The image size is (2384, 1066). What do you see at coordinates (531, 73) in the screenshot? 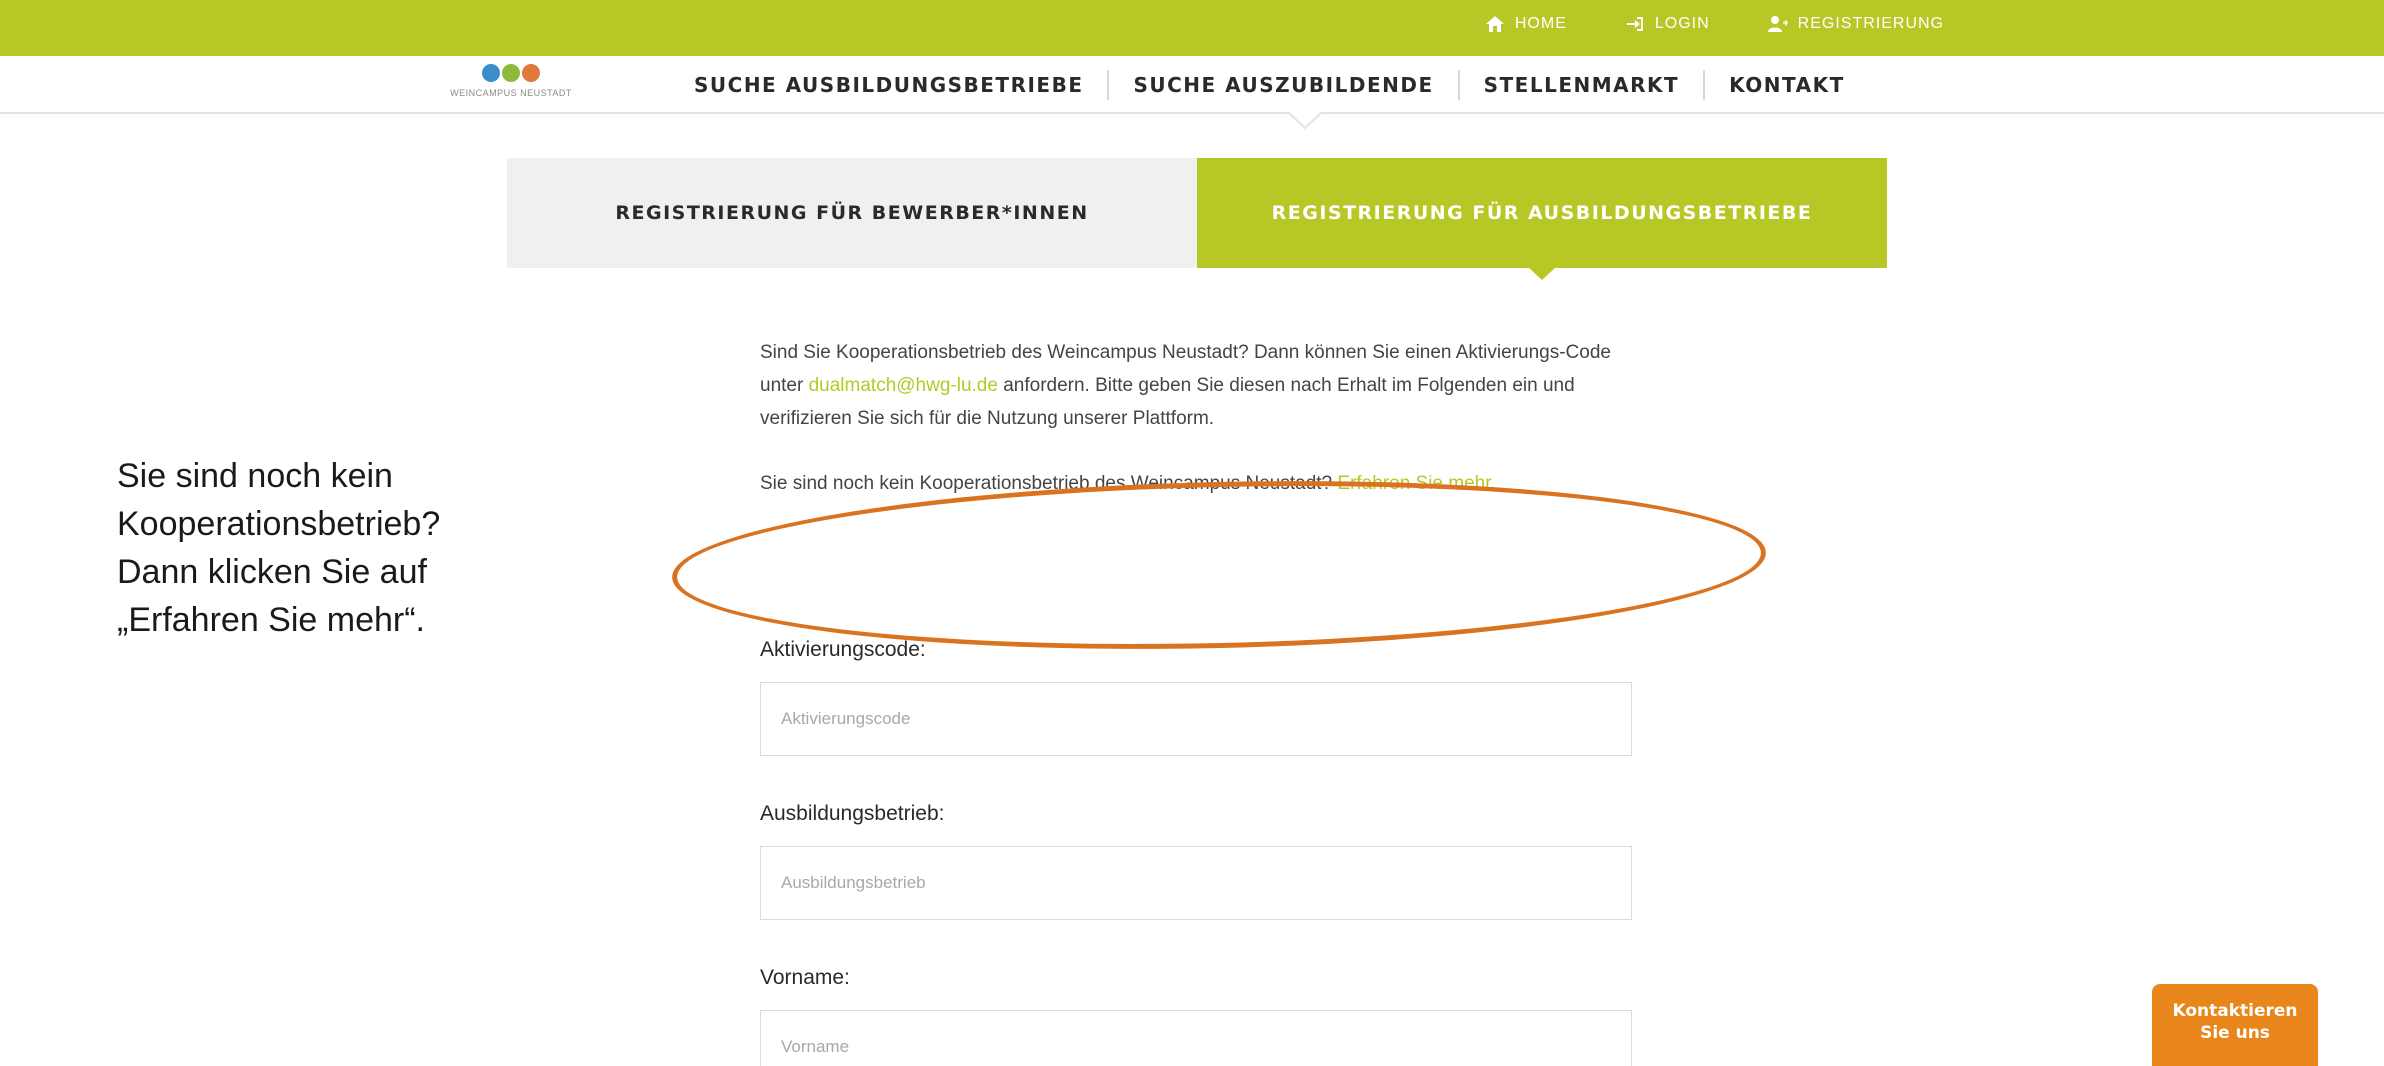
I see `logo-circle-orange` at bounding box center [531, 73].